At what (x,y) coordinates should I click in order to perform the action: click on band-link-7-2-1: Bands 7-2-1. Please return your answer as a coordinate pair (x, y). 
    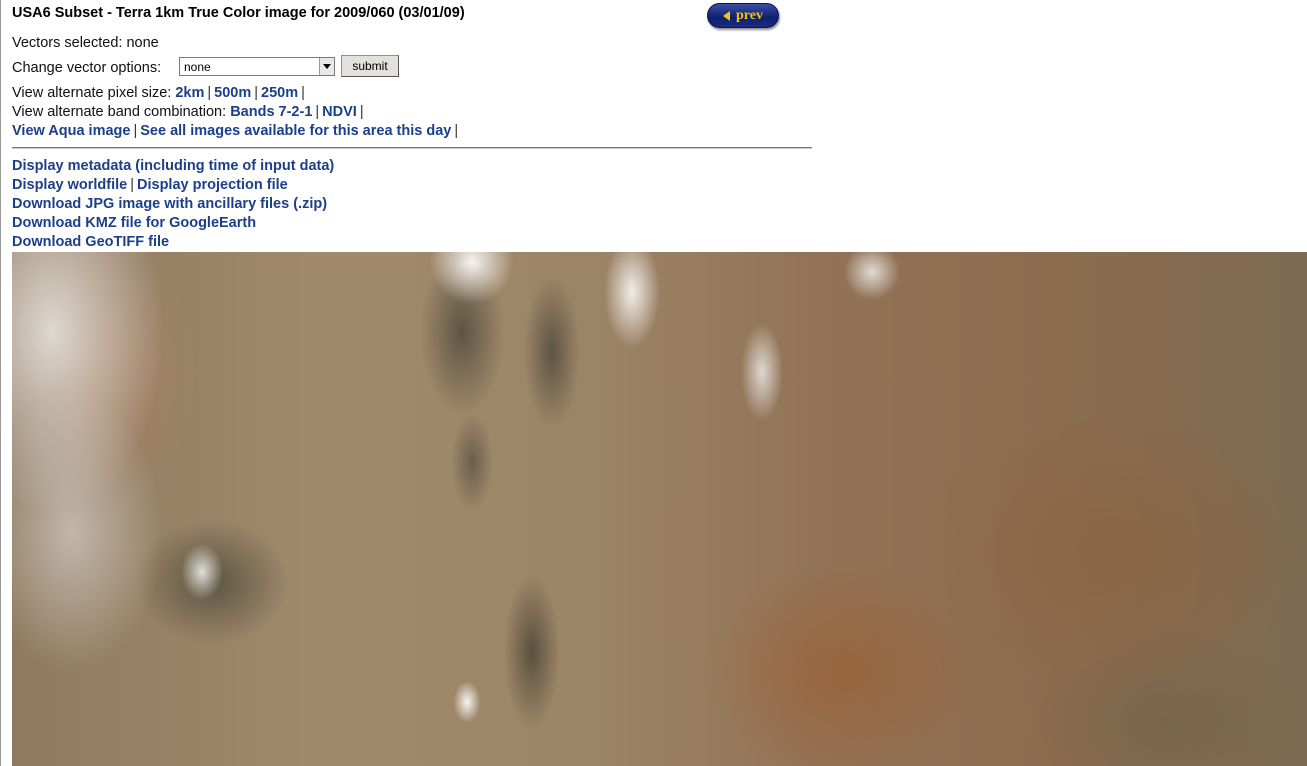
    Looking at the image, I should click on (271, 112).